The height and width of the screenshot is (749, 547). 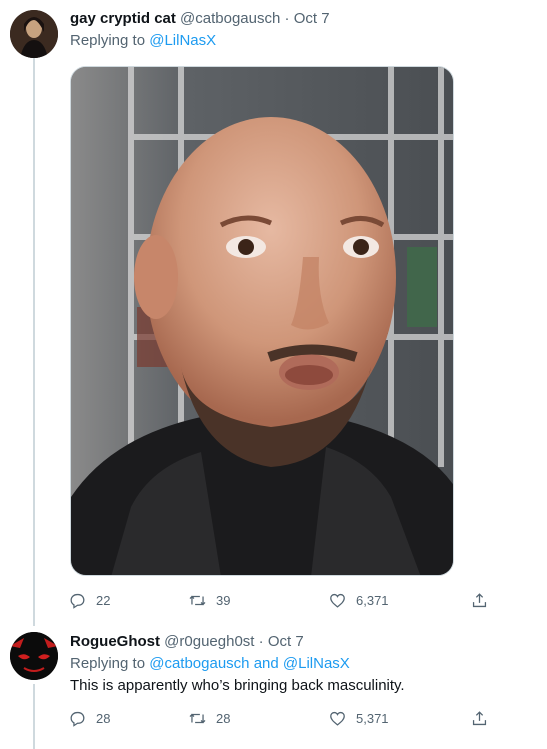 I want to click on retweet-count: 28, so click(x=223, y=718).